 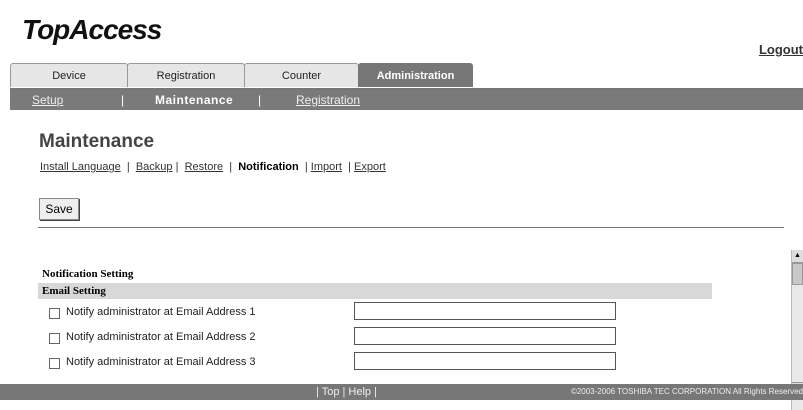 What do you see at coordinates (797, 274) in the screenshot?
I see `scroll-thumb` at bounding box center [797, 274].